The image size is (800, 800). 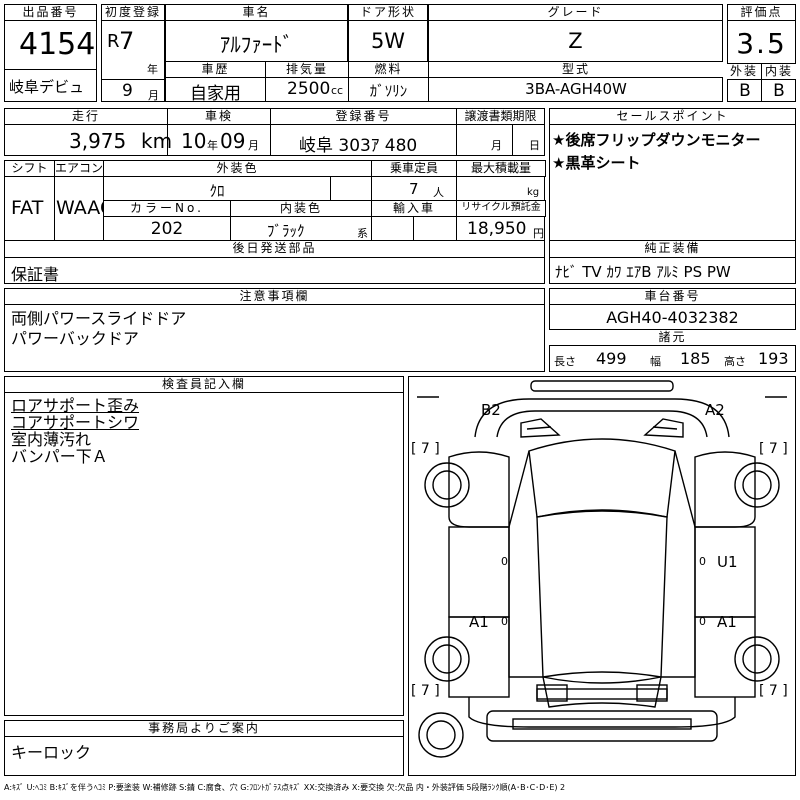 What do you see at coordinates (79, 168) in the screenshot?
I see `ac-label: エアコン` at bounding box center [79, 168].